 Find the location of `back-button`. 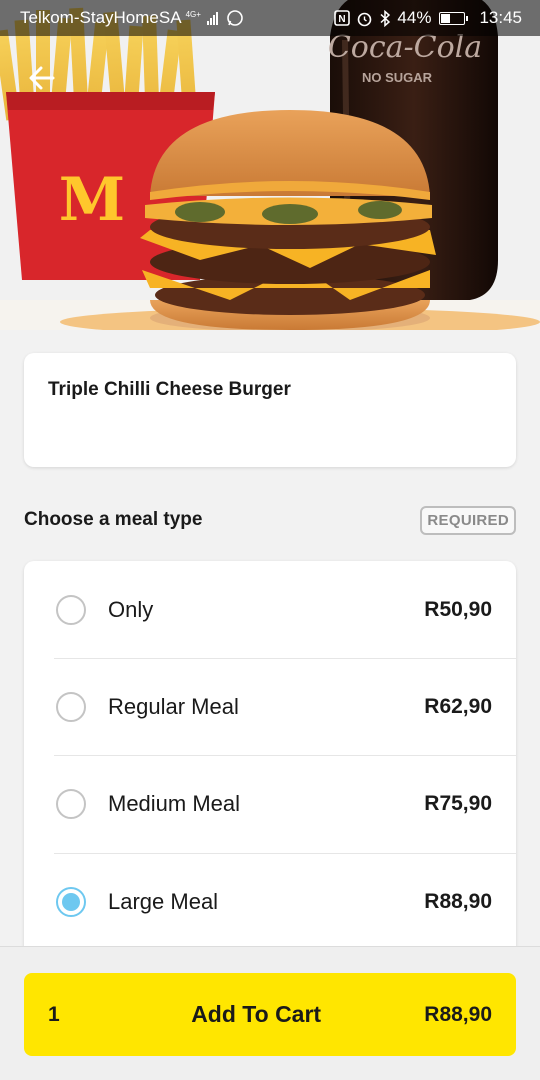

back-button is located at coordinates (42, 78).